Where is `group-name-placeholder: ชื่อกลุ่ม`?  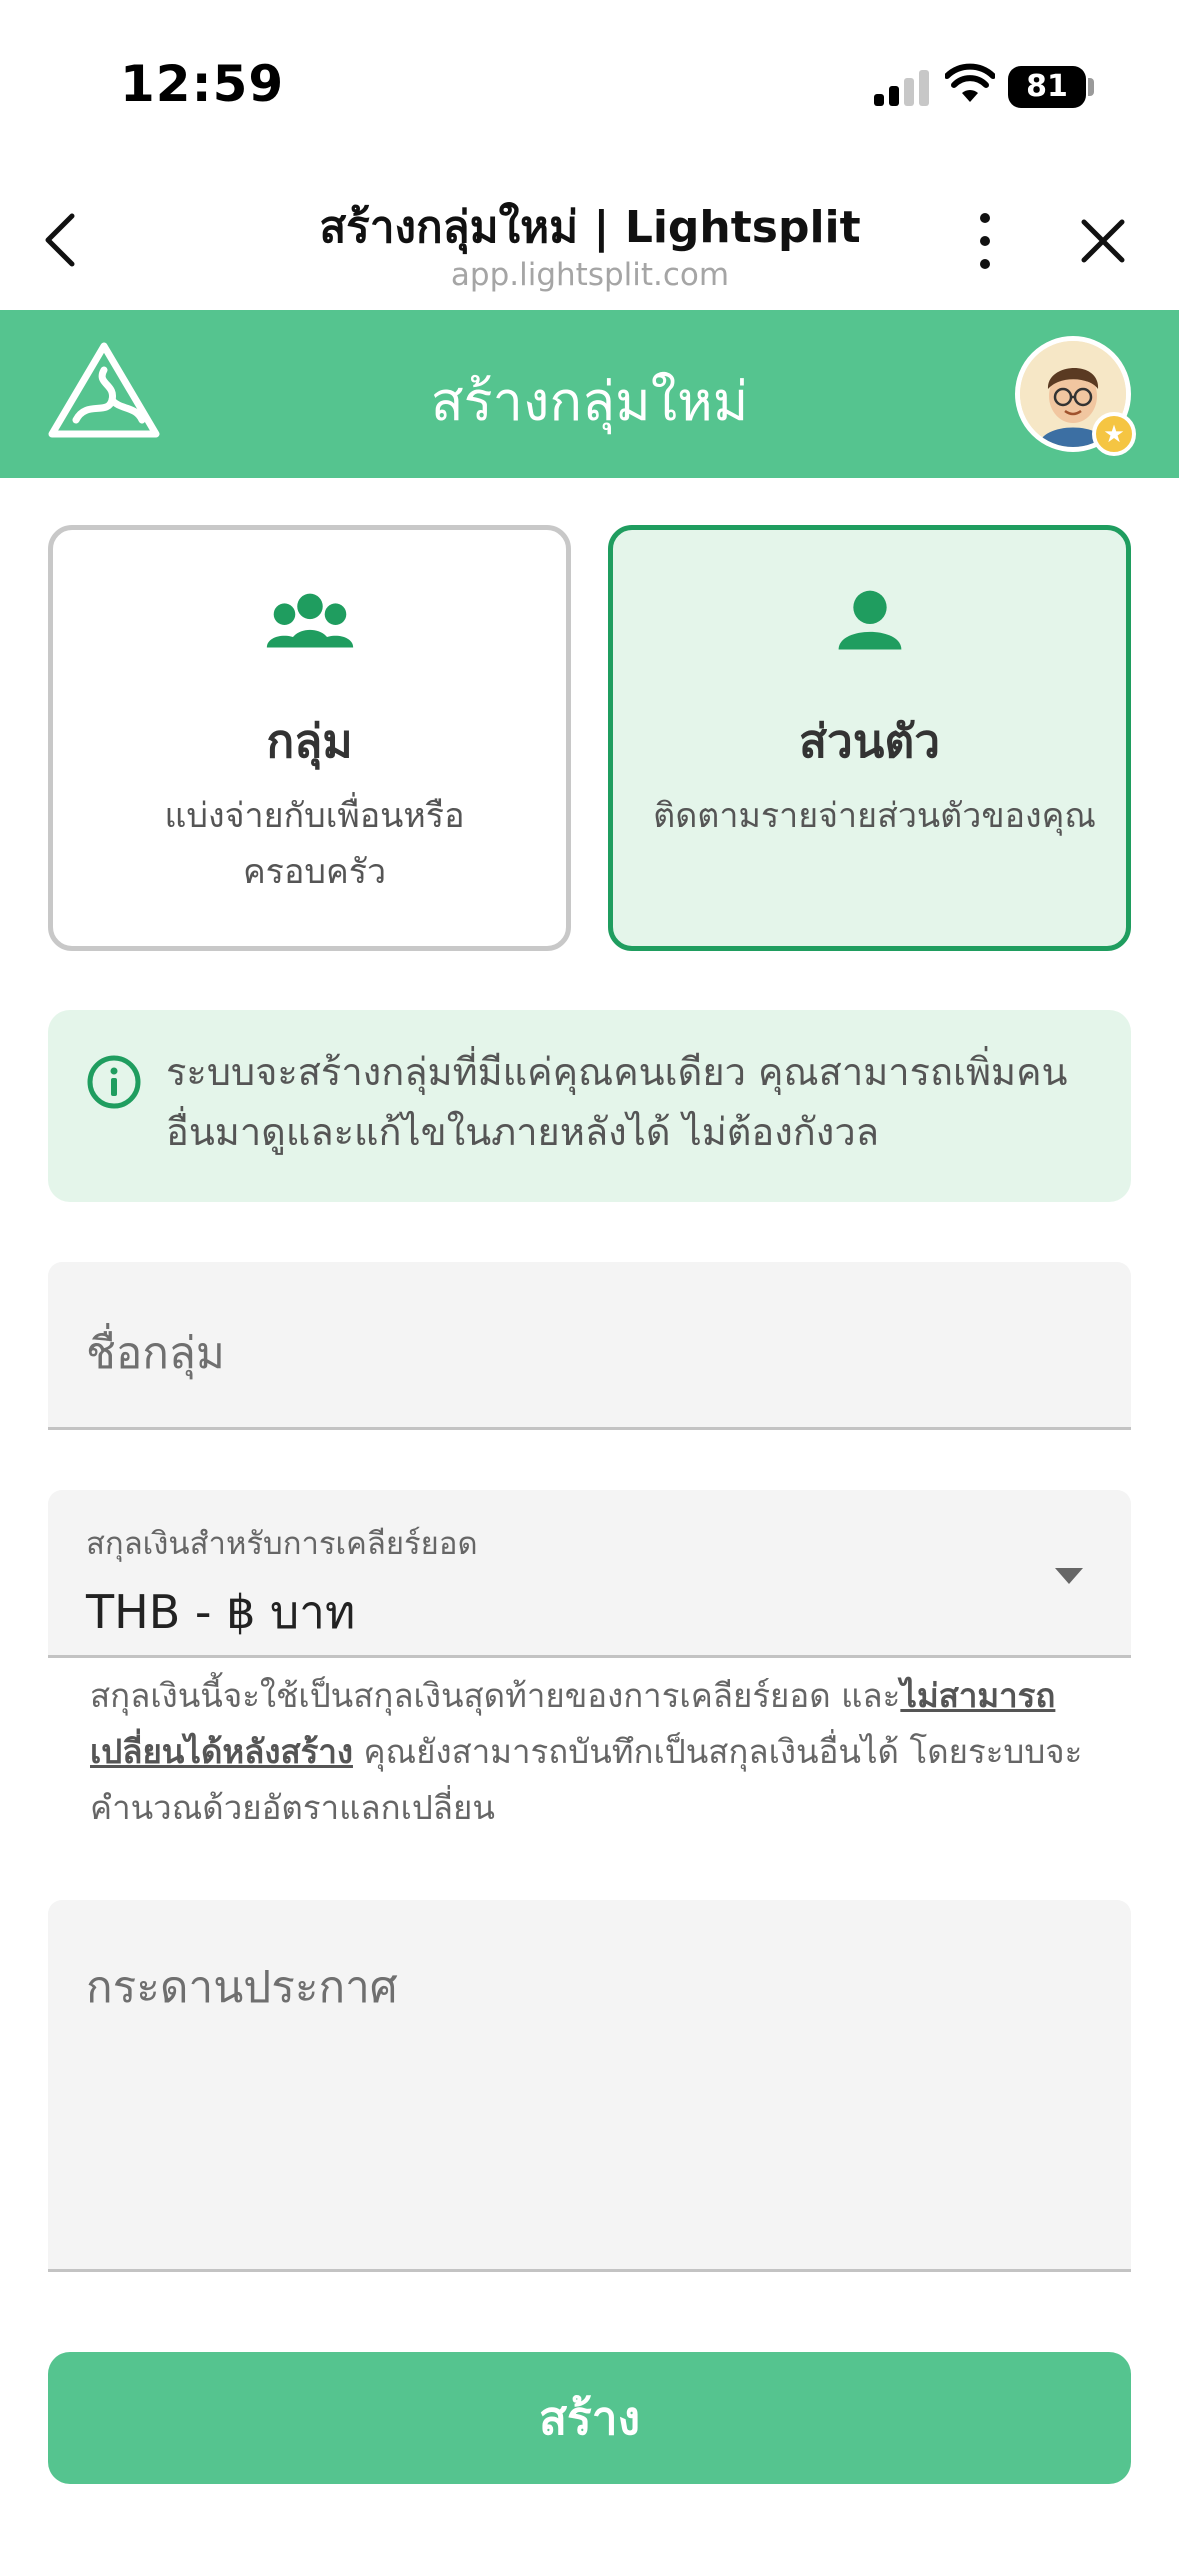
group-name-placeholder: ชื่อกลุ่ม is located at coordinates (155, 1353).